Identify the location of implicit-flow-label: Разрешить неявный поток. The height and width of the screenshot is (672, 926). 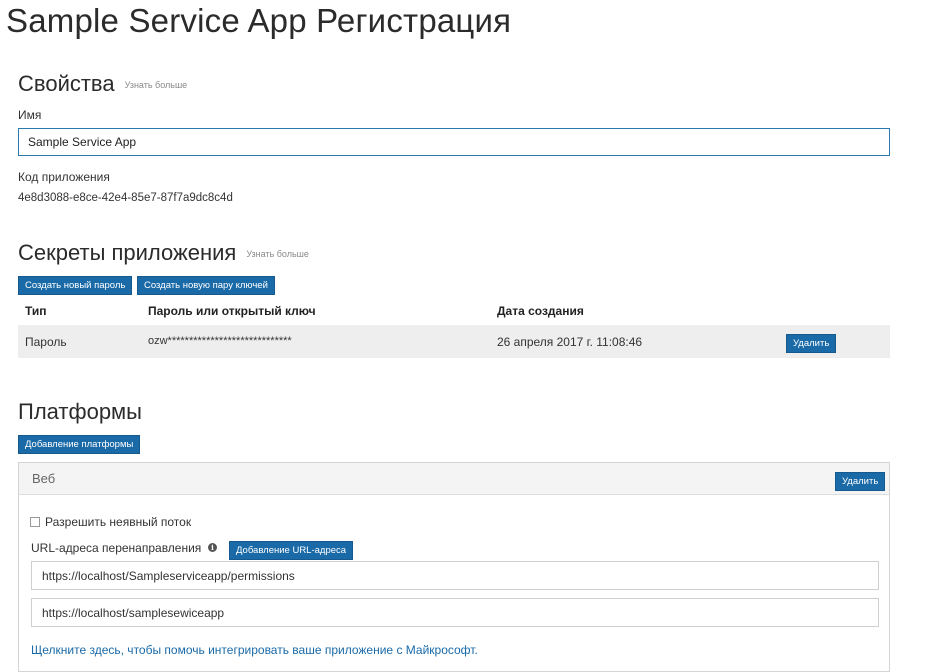
(118, 522).